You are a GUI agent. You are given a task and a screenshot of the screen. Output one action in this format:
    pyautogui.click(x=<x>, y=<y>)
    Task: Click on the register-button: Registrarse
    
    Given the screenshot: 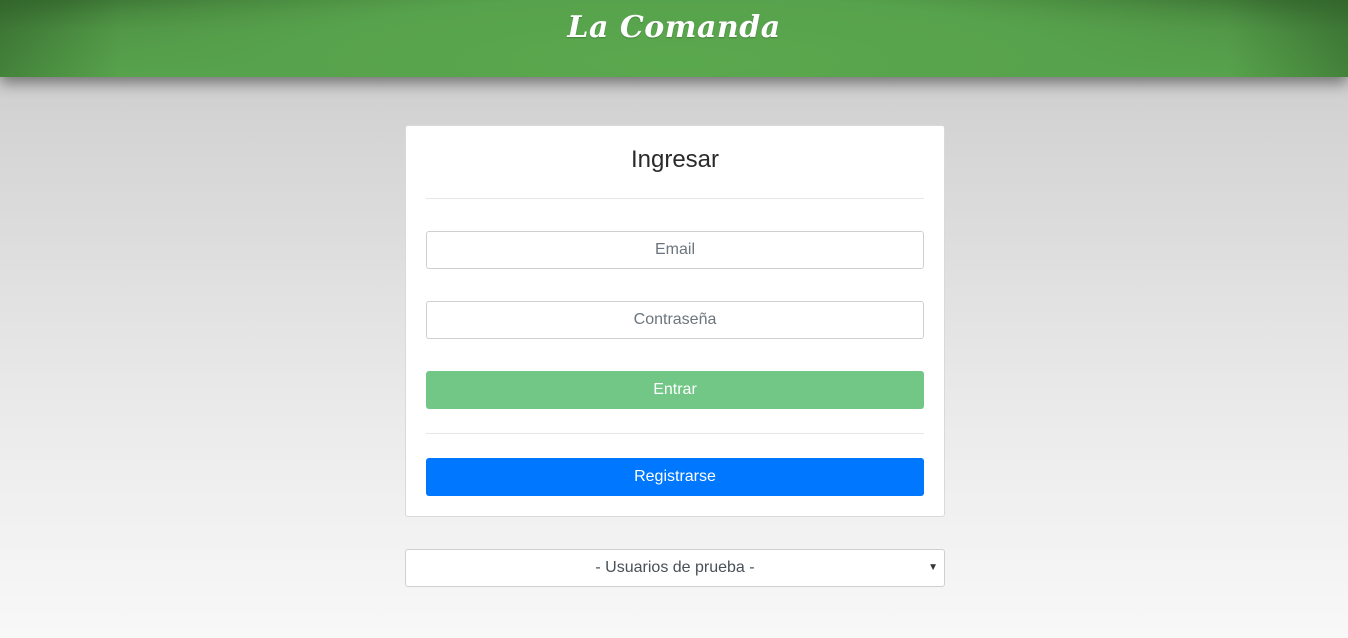 What is the action you would take?
    pyautogui.click(x=675, y=477)
    